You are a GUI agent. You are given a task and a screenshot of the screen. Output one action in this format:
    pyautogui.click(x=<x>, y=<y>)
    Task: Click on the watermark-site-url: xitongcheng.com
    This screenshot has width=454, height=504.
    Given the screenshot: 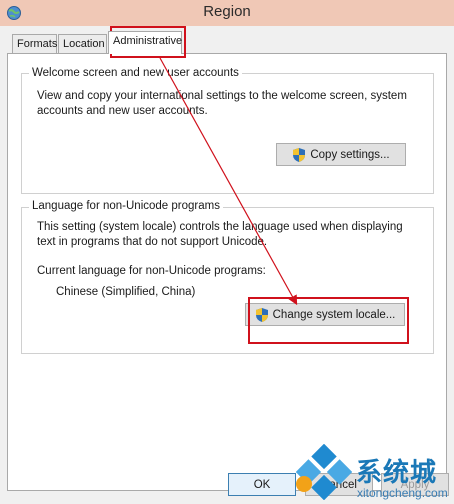 What is the action you would take?
    pyautogui.click(x=402, y=493)
    